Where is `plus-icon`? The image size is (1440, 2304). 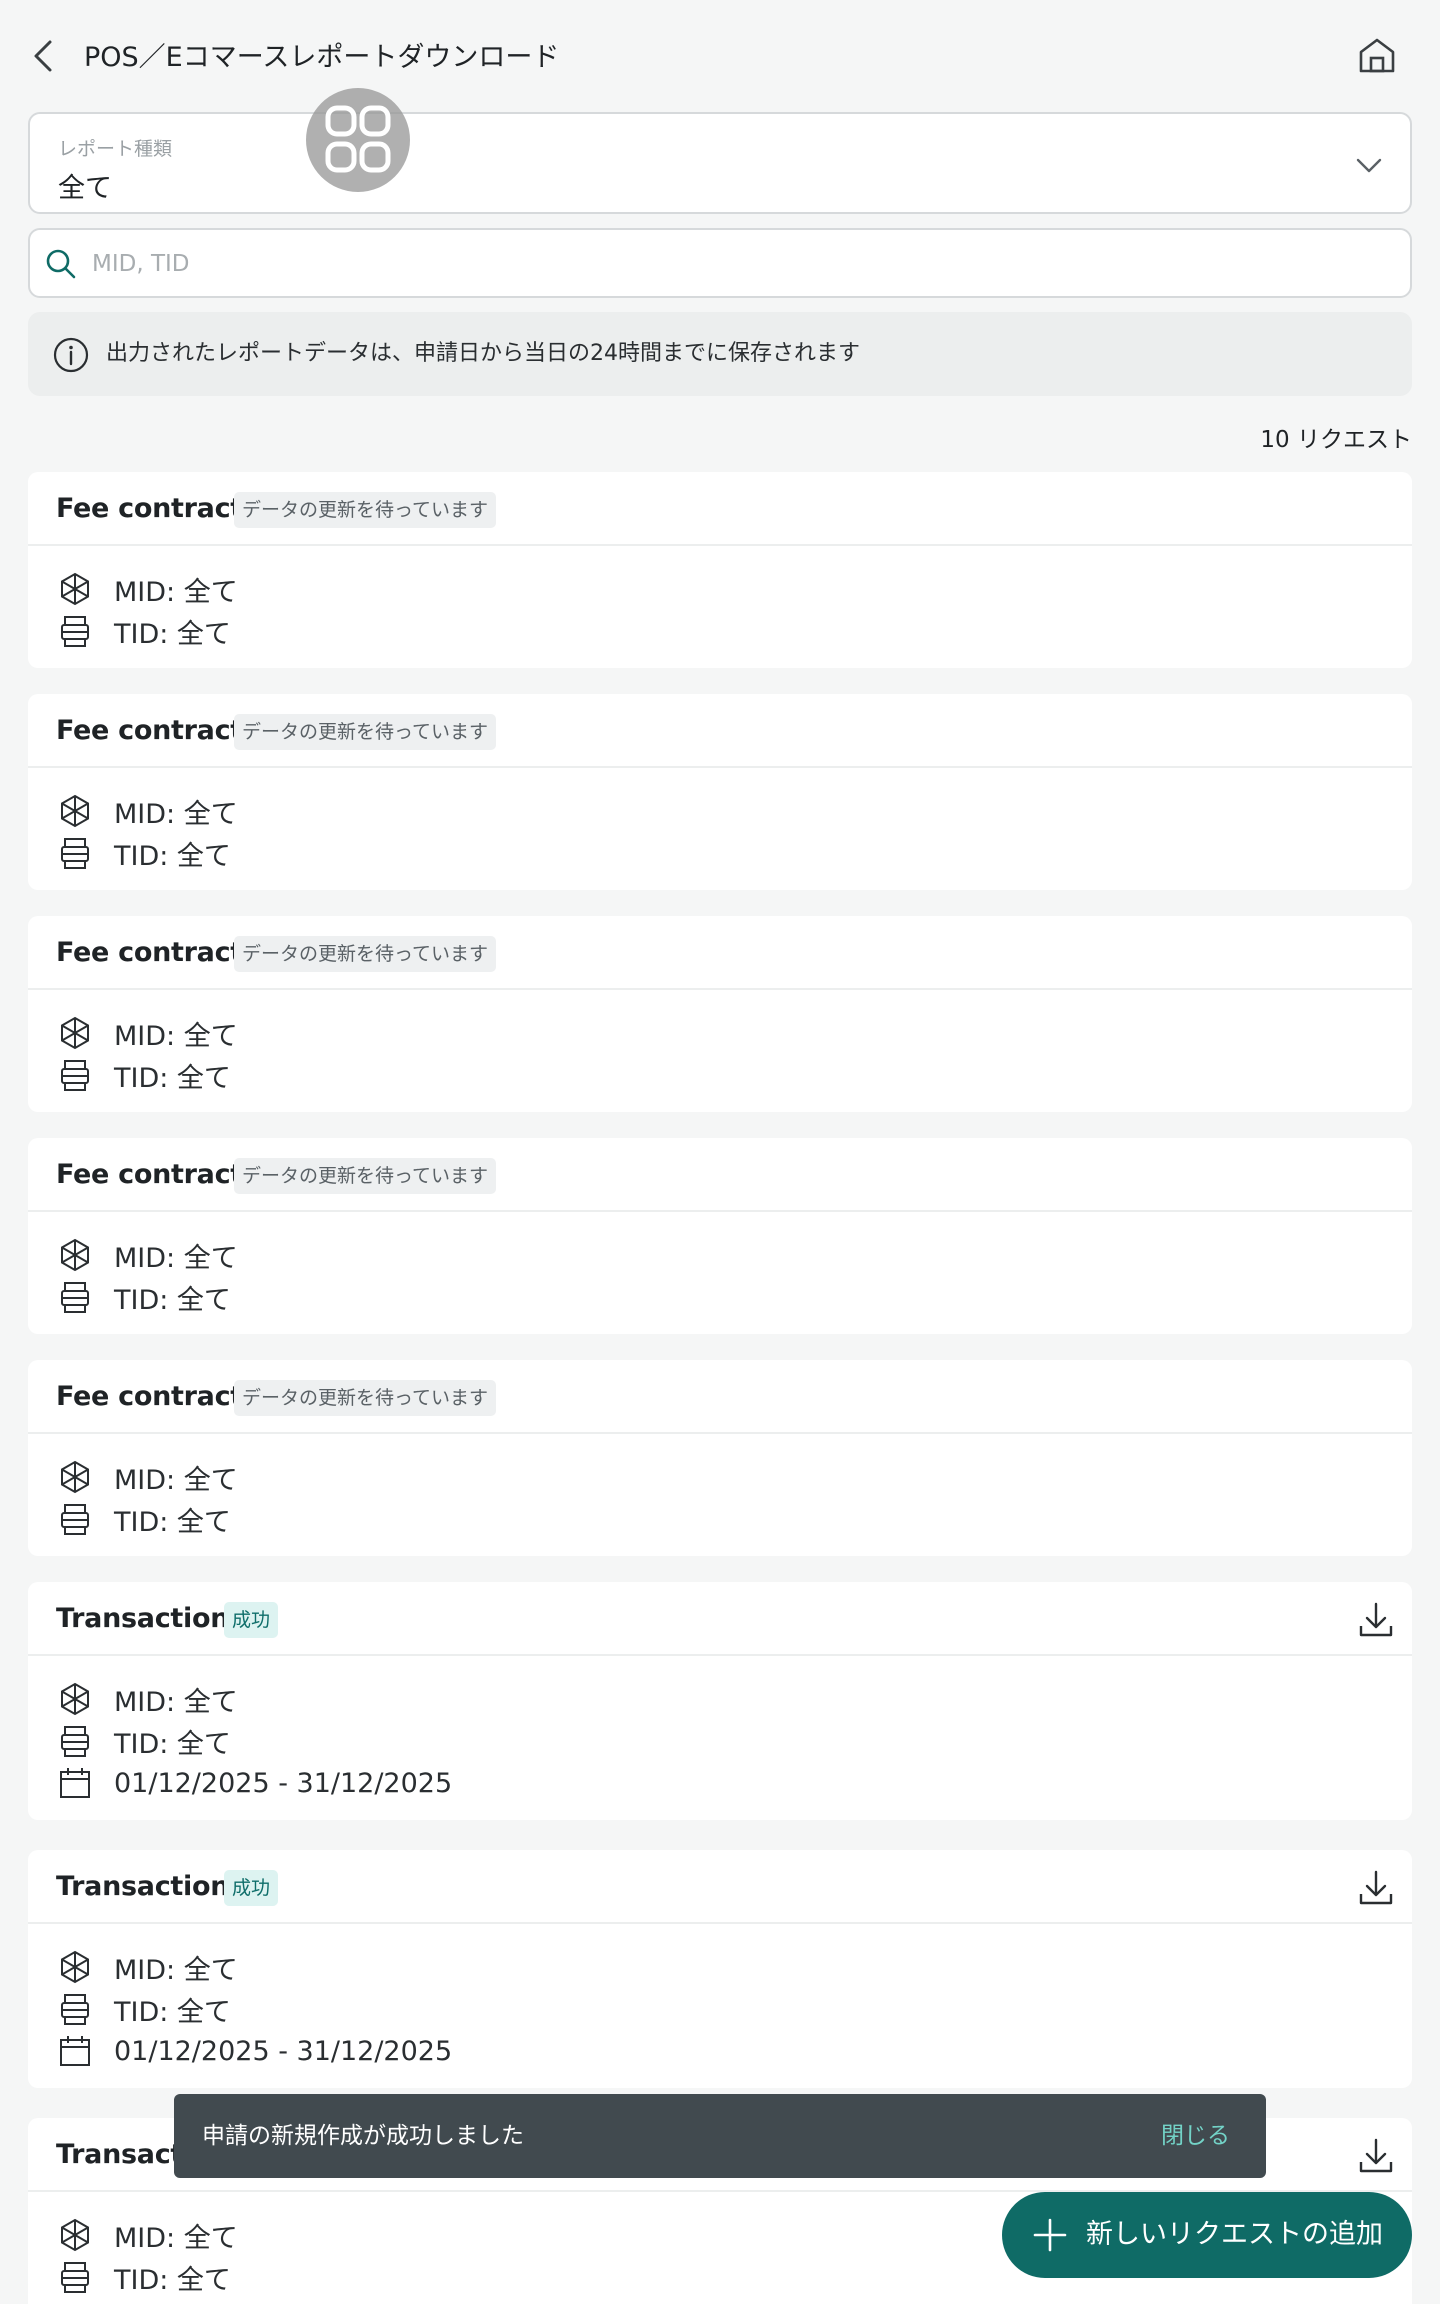 plus-icon is located at coordinates (1050, 2235).